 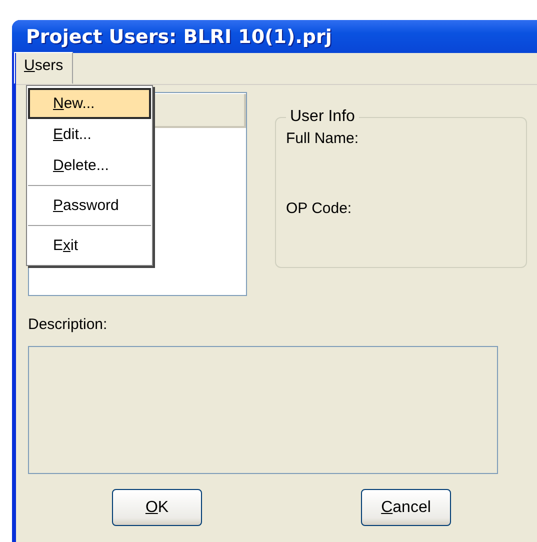 I want to click on field-label: Full Name:, so click(x=323, y=139).